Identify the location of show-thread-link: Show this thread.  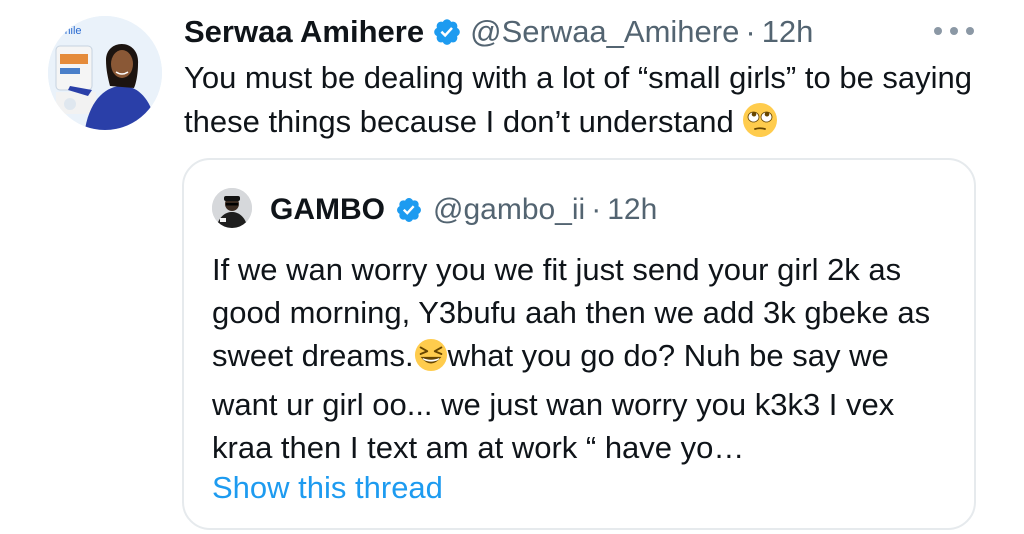
(327, 488).